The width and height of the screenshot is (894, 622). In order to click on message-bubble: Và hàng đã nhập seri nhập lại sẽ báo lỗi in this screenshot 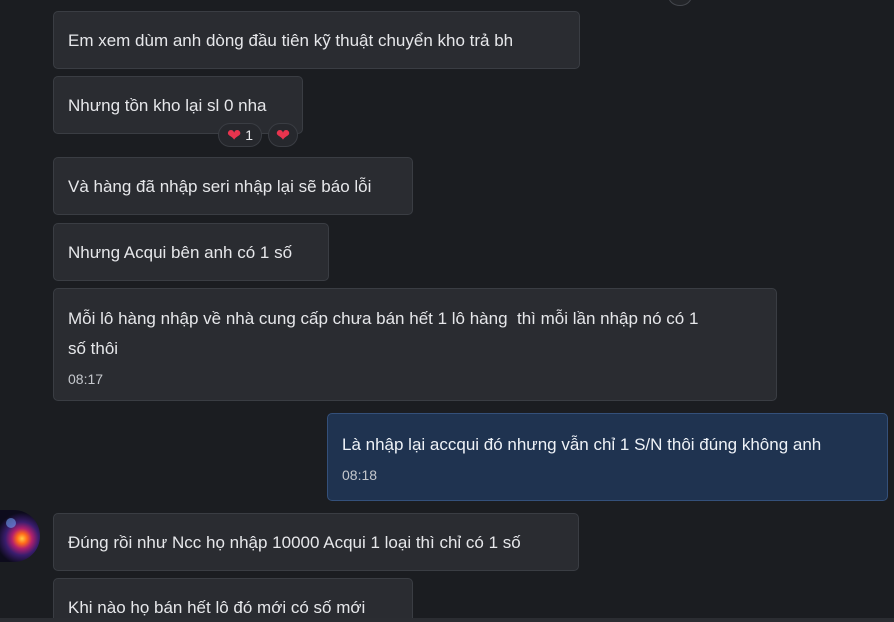, I will do `click(233, 186)`.